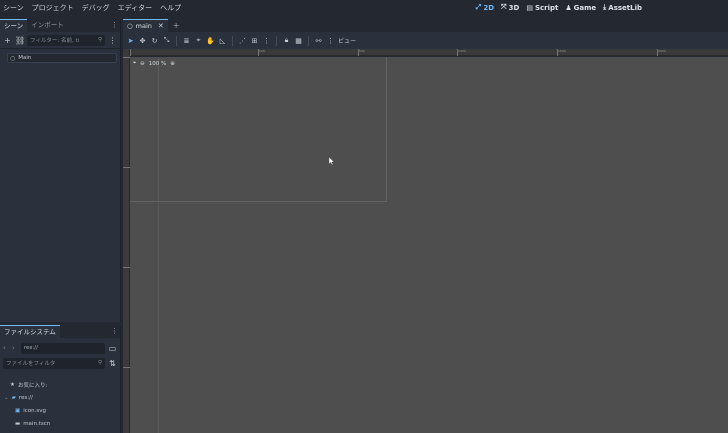 Image resolution: width=728 pixels, height=433 pixels. Describe the element at coordinates (34, 410) in the screenshot. I see `file-label: icon.svg` at that location.